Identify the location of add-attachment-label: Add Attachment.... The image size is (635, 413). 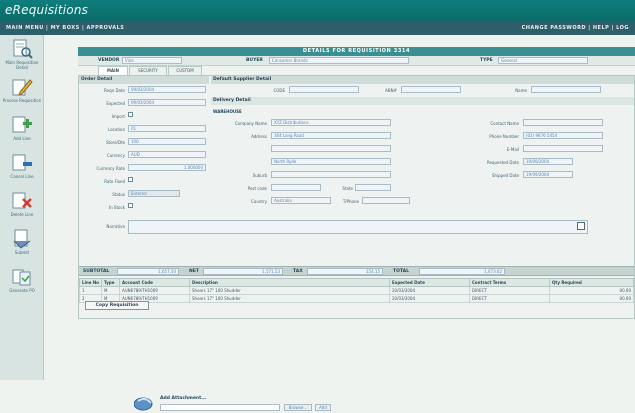
(183, 398).